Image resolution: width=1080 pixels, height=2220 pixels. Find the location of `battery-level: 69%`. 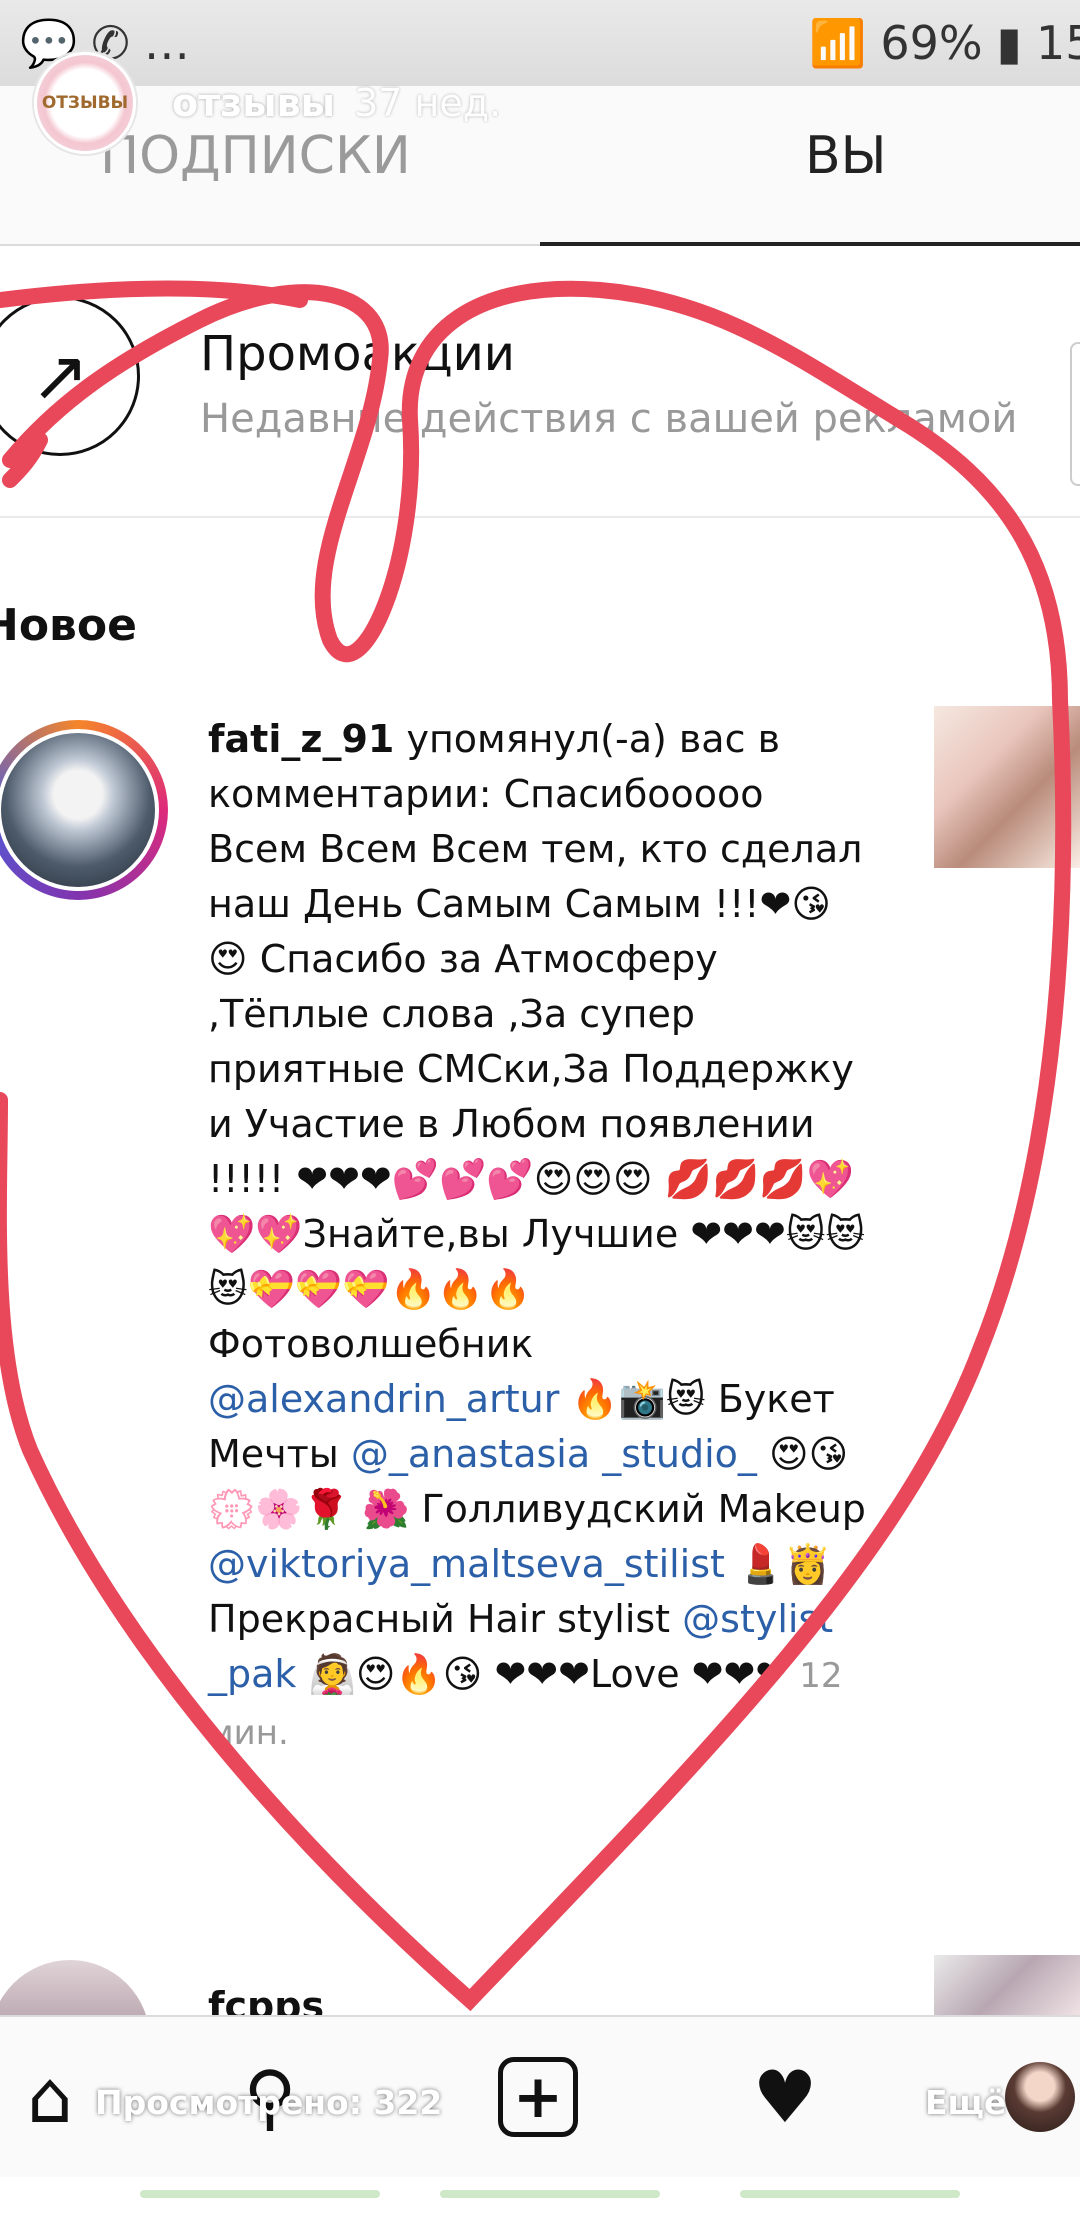

battery-level: 69% is located at coordinates (931, 43).